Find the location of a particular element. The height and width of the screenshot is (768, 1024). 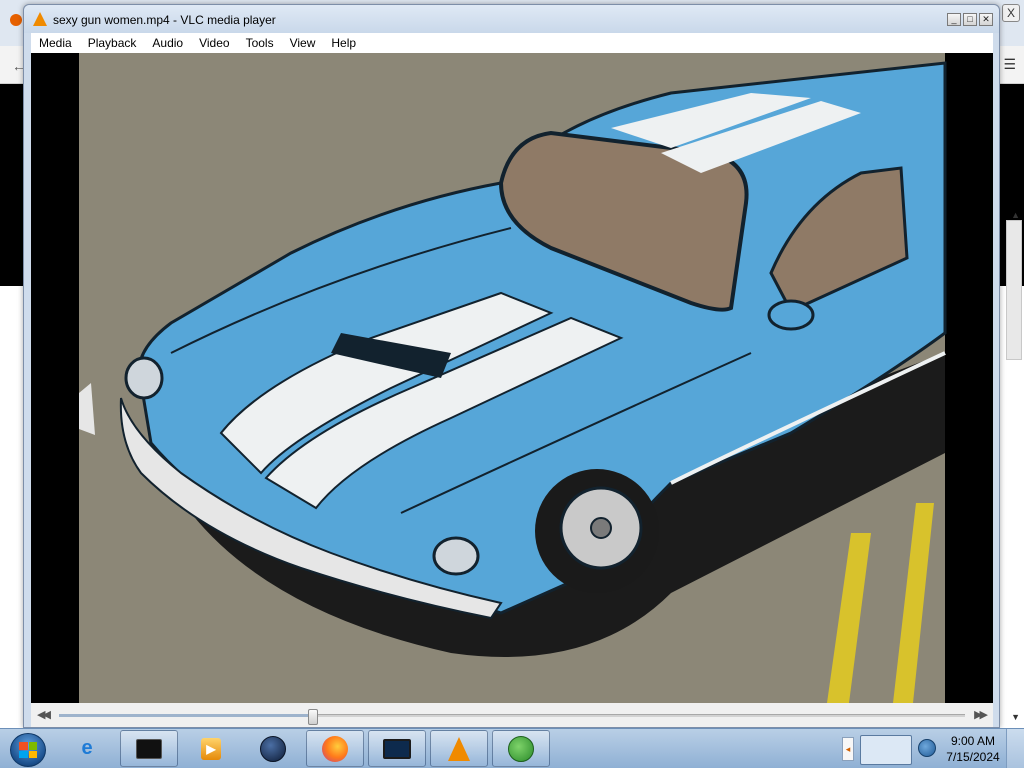

tray-expand-icon: ◂ is located at coordinates (848, 749).